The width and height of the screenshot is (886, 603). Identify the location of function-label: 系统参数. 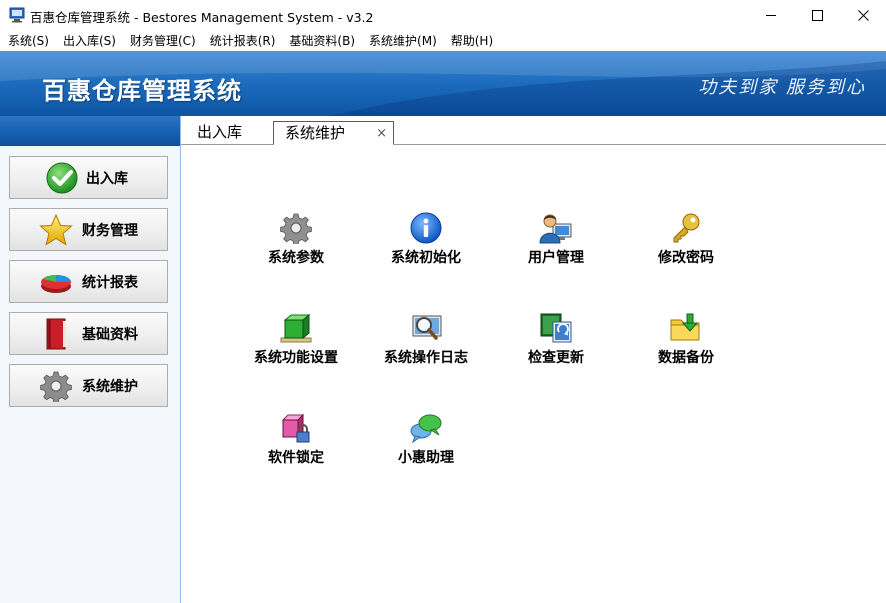
(296, 258).